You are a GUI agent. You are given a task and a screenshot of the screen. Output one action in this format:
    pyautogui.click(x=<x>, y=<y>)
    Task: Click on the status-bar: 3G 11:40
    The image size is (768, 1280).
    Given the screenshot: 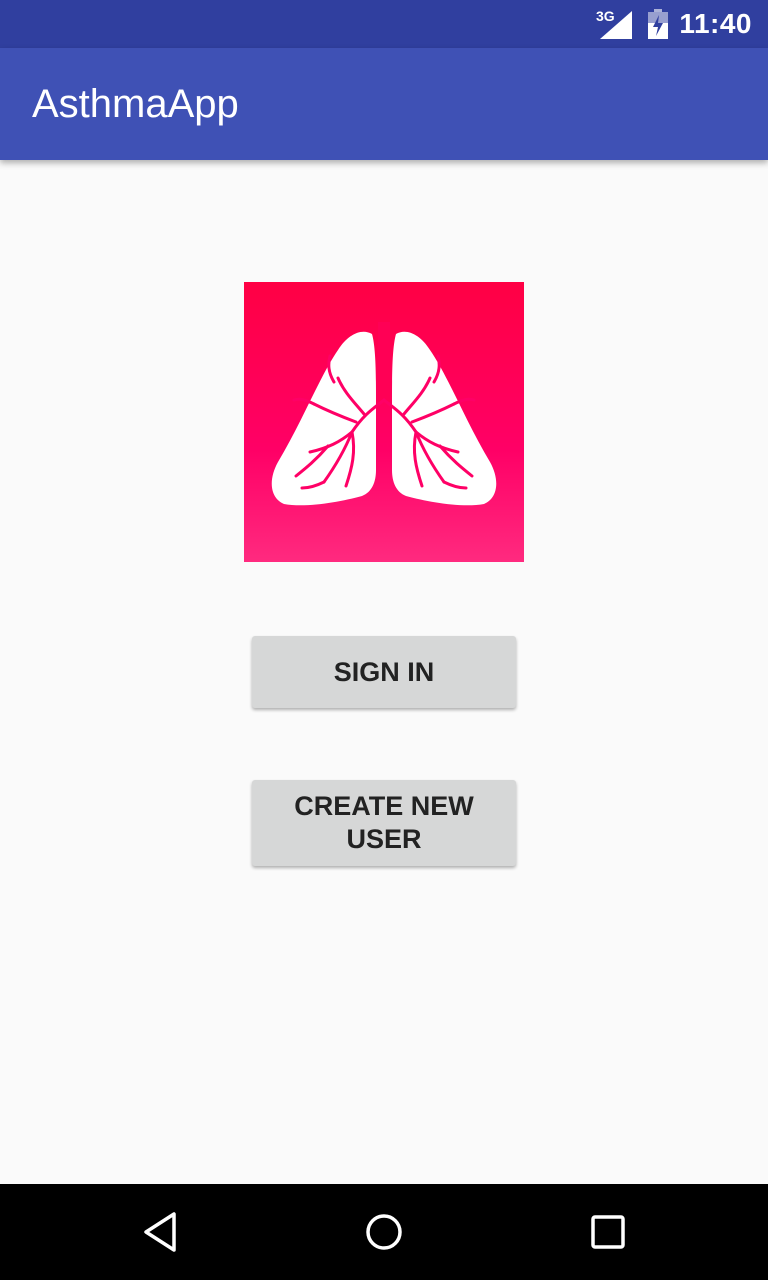 What is the action you would take?
    pyautogui.click(x=384, y=24)
    